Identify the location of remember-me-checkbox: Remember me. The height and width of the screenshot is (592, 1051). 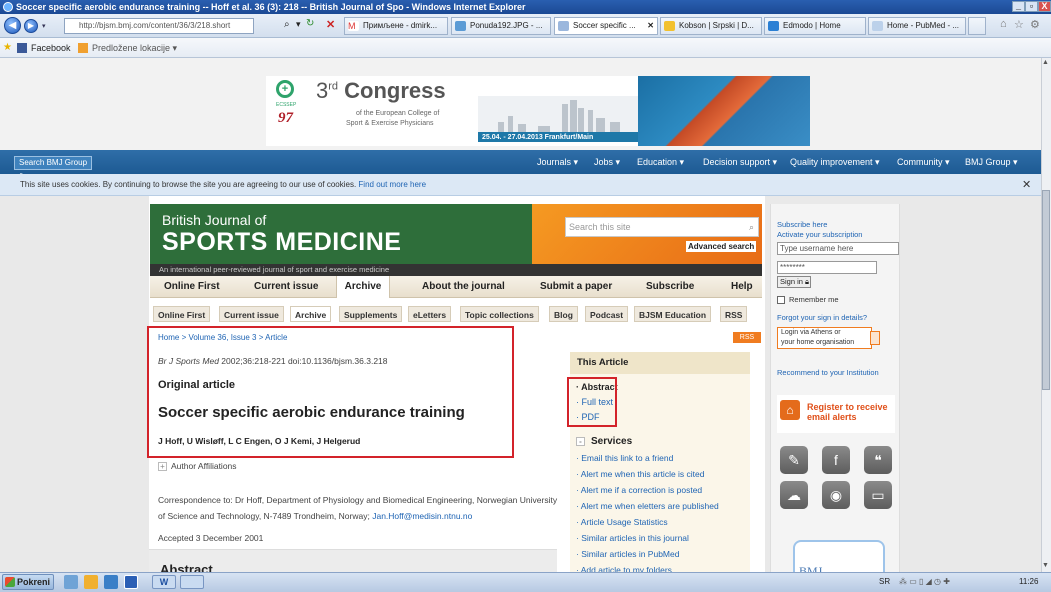
(808, 300).